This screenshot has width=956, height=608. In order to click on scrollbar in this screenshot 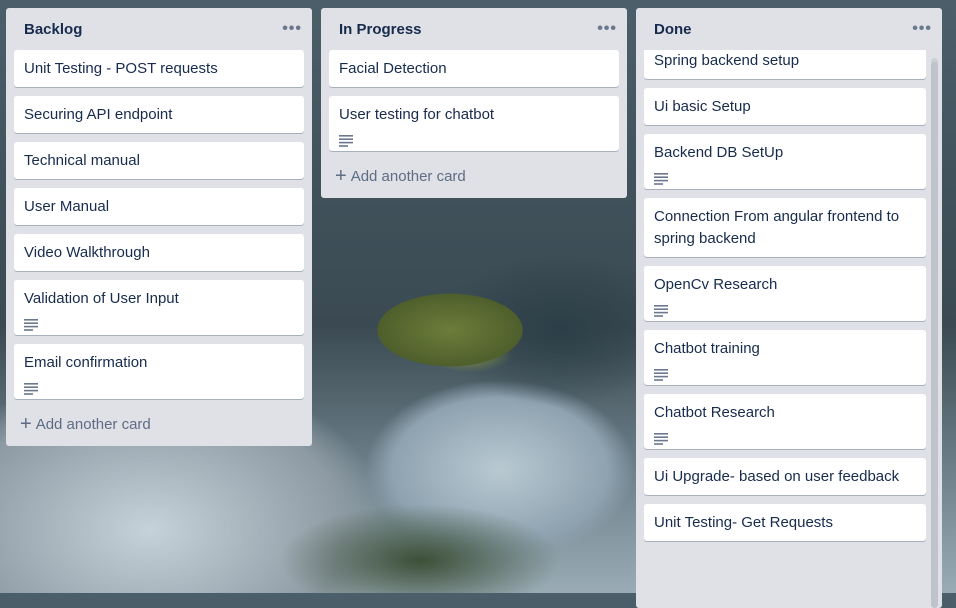, I will do `click(934, 333)`.